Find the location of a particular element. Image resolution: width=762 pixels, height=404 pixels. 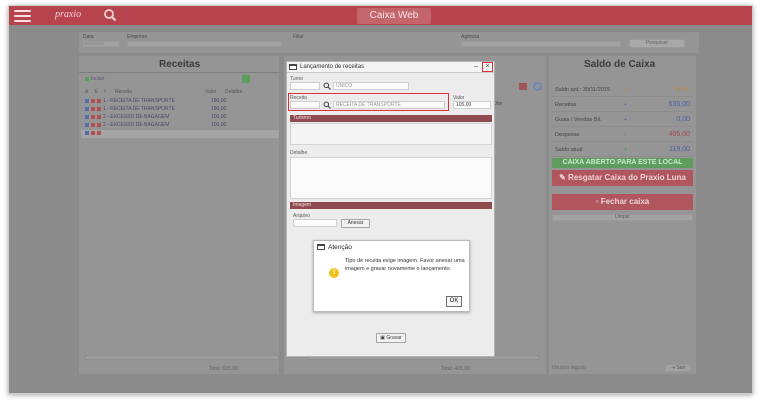

turismo-area is located at coordinates (391, 134).